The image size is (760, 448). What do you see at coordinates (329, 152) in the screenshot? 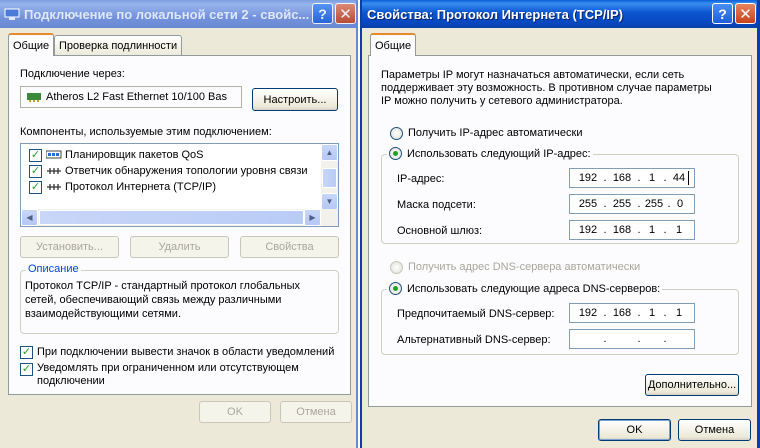
I see `scroll-up-arrow-icon: ▲` at bounding box center [329, 152].